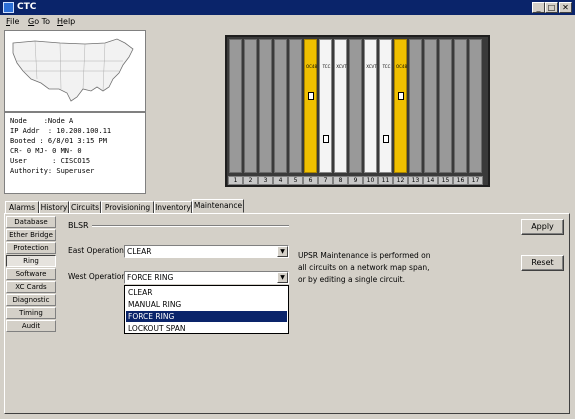 This screenshot has width=575, height=419. What do you see at coordinates (364, 255) in the screenshot?
I see `note-line: UPSR Maintenance is performed on` at bounding box center [364, 255].